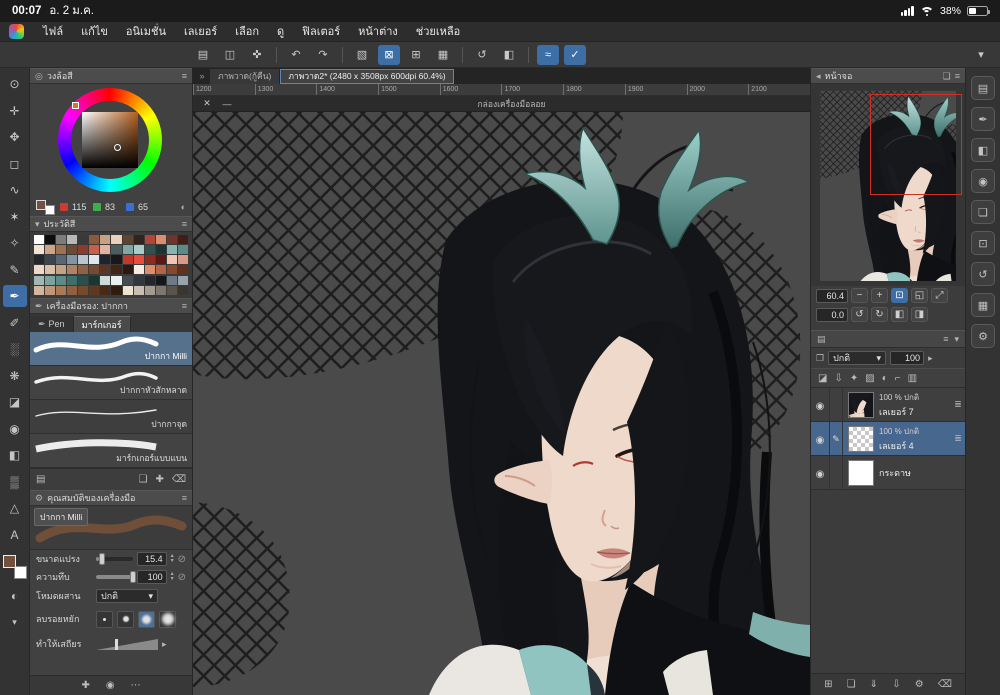  I want to click on text-tool: A, so click(15, 535).